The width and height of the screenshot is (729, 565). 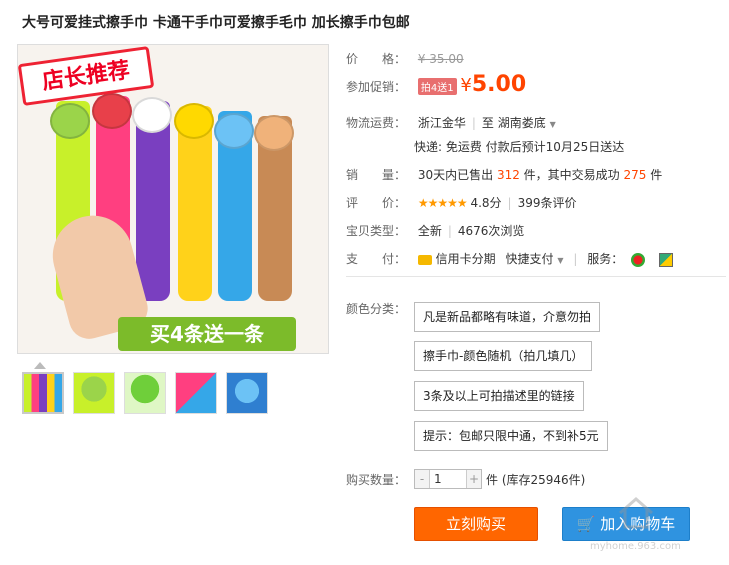 I want to click on frog-head, so click(x=70, y=121).